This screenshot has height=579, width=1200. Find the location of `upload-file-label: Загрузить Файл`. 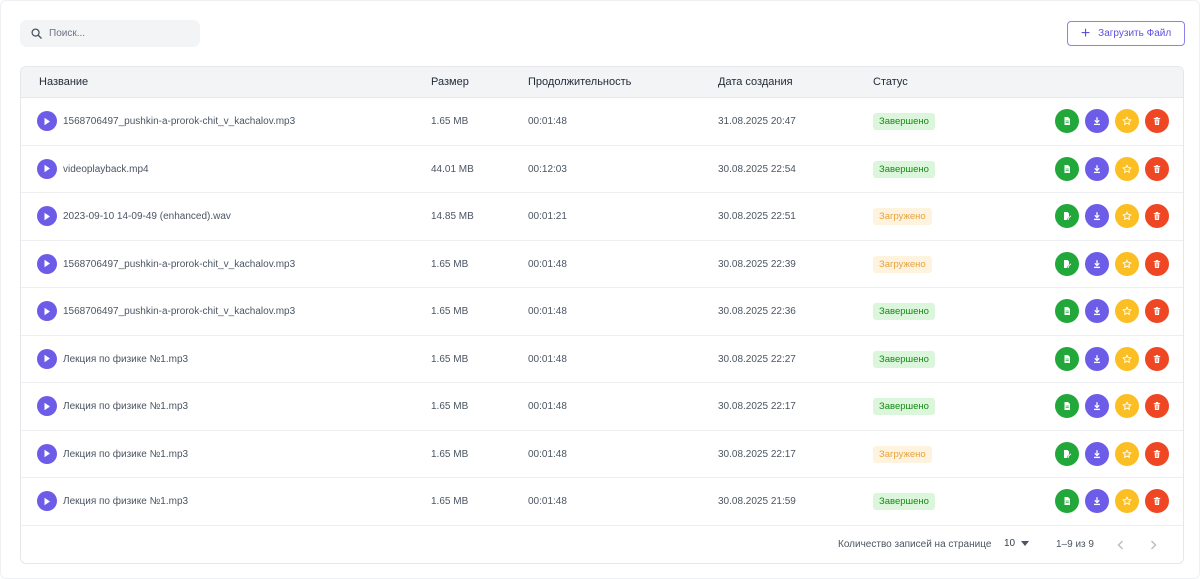

upload-file-label: Загрузить Файл is located at coordinates (1135, 33).